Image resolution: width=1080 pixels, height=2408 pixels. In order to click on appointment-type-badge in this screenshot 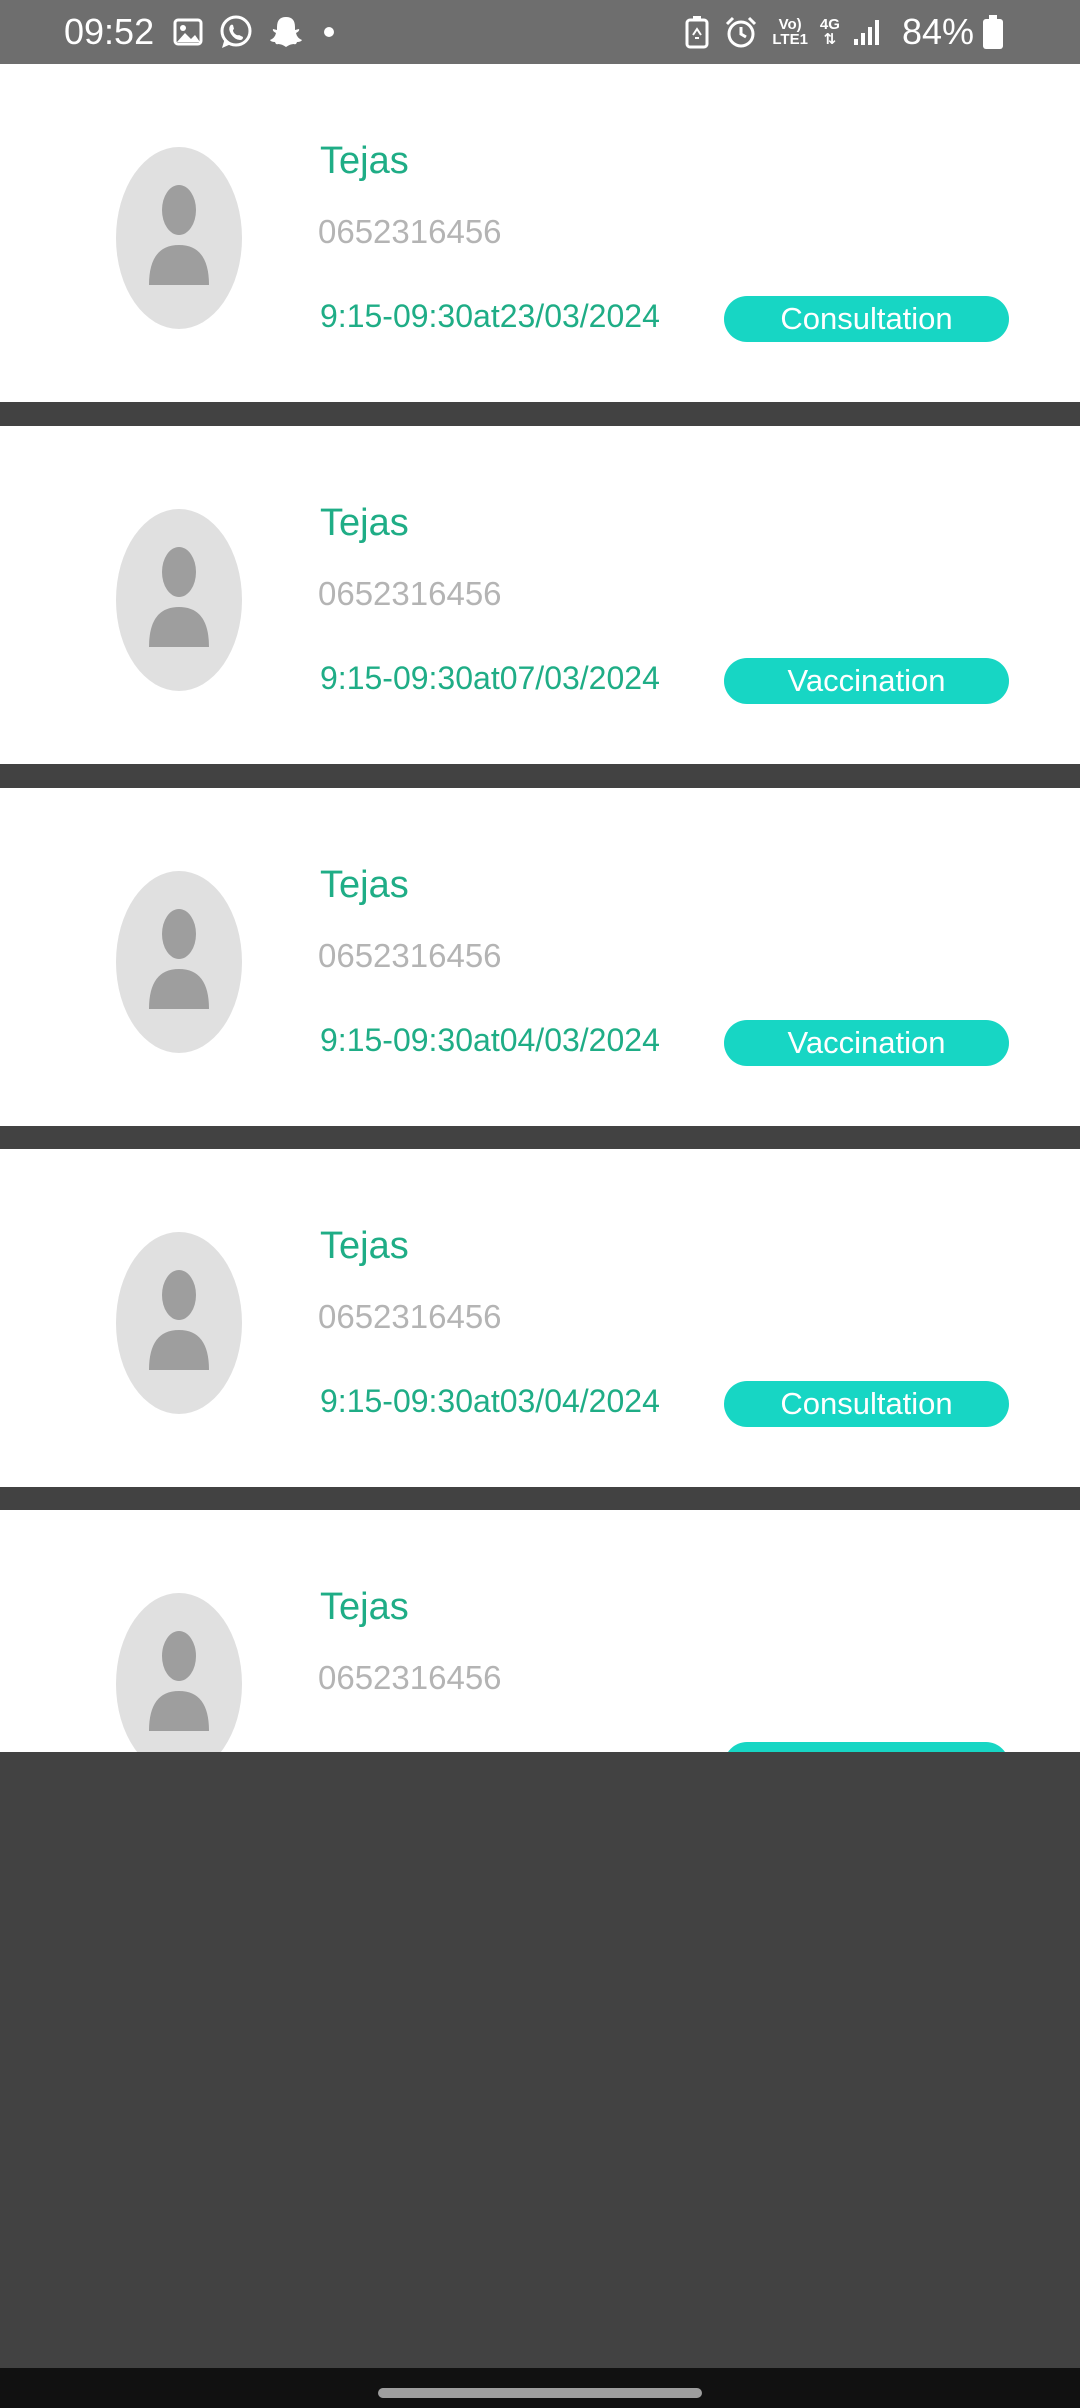, I will do `click(866, 1747)`.